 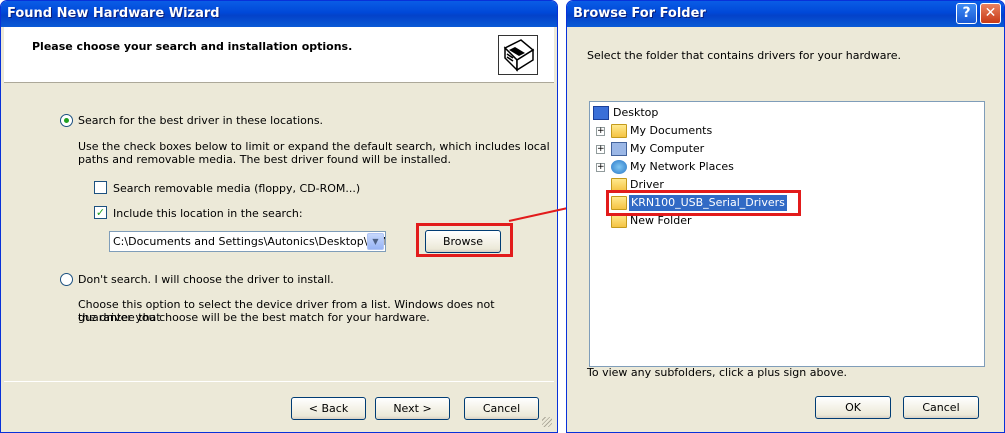 I want to click on tree-label-desktop: Desktop, so click(x=636, y=112).